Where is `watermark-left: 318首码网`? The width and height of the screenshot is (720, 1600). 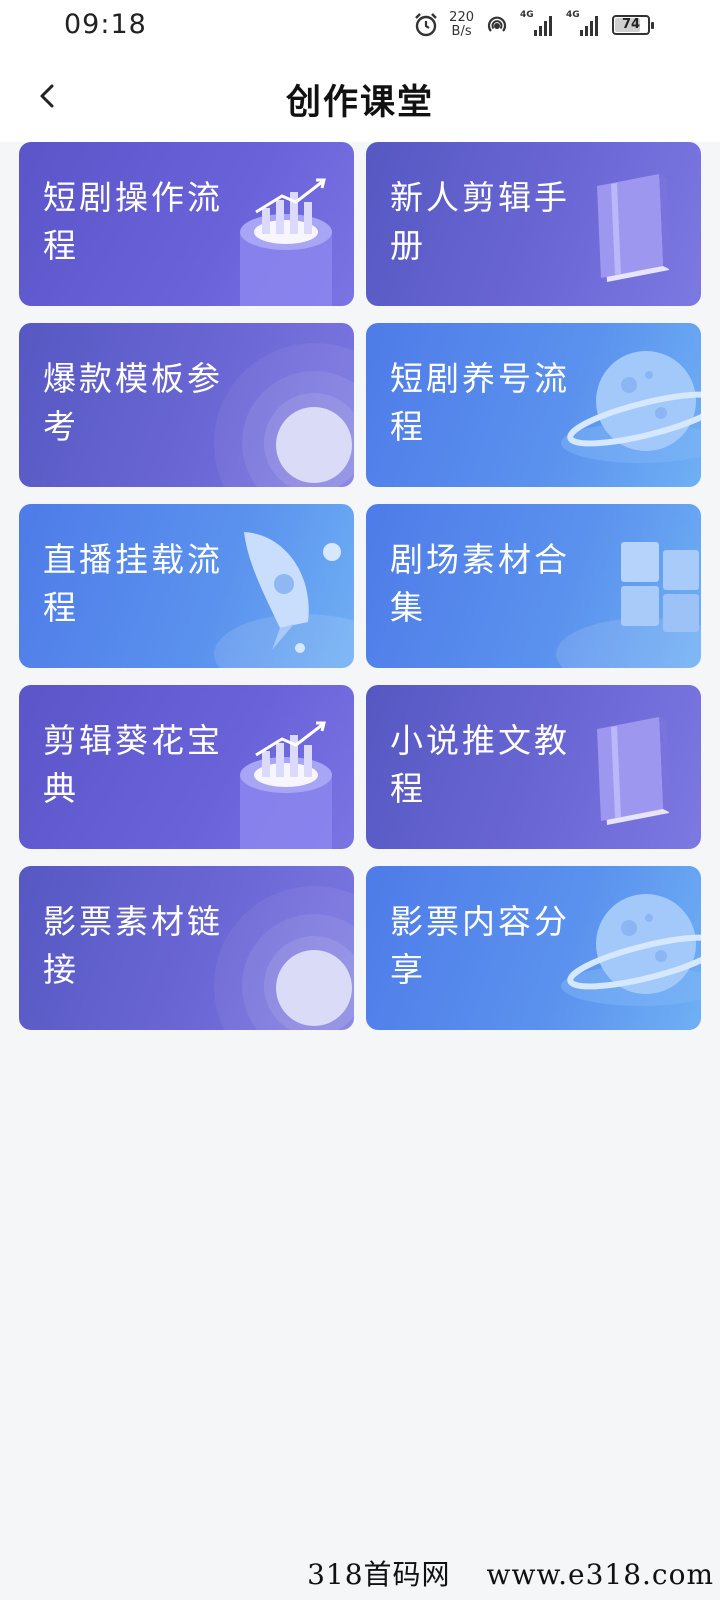
watermark-left: 318首码网 is located at coordinates (379, 1574).